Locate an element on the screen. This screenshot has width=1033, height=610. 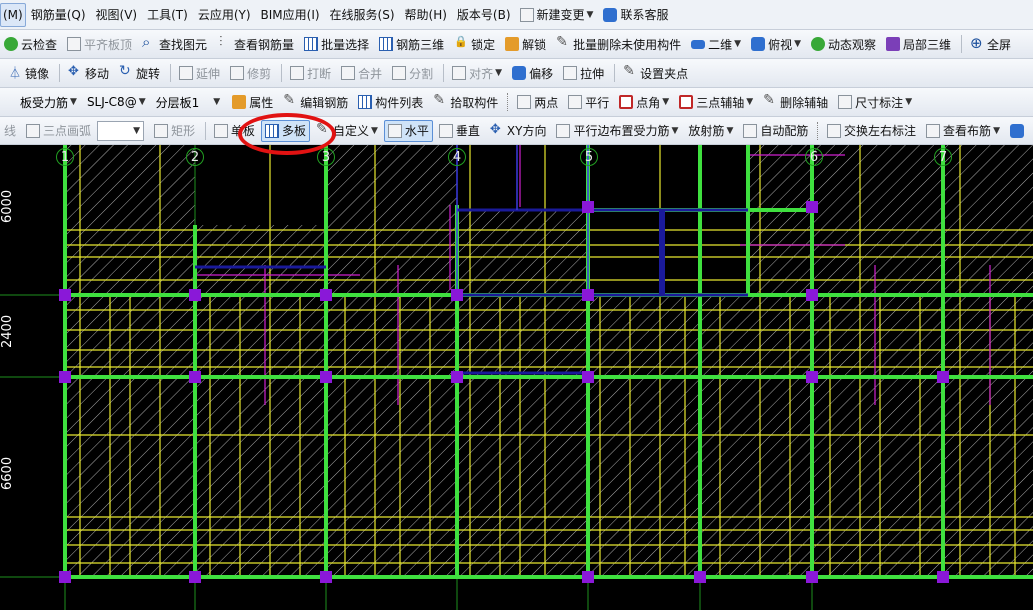
top-view-button: 俯视 ▼ is located at coordinates (776, 44).